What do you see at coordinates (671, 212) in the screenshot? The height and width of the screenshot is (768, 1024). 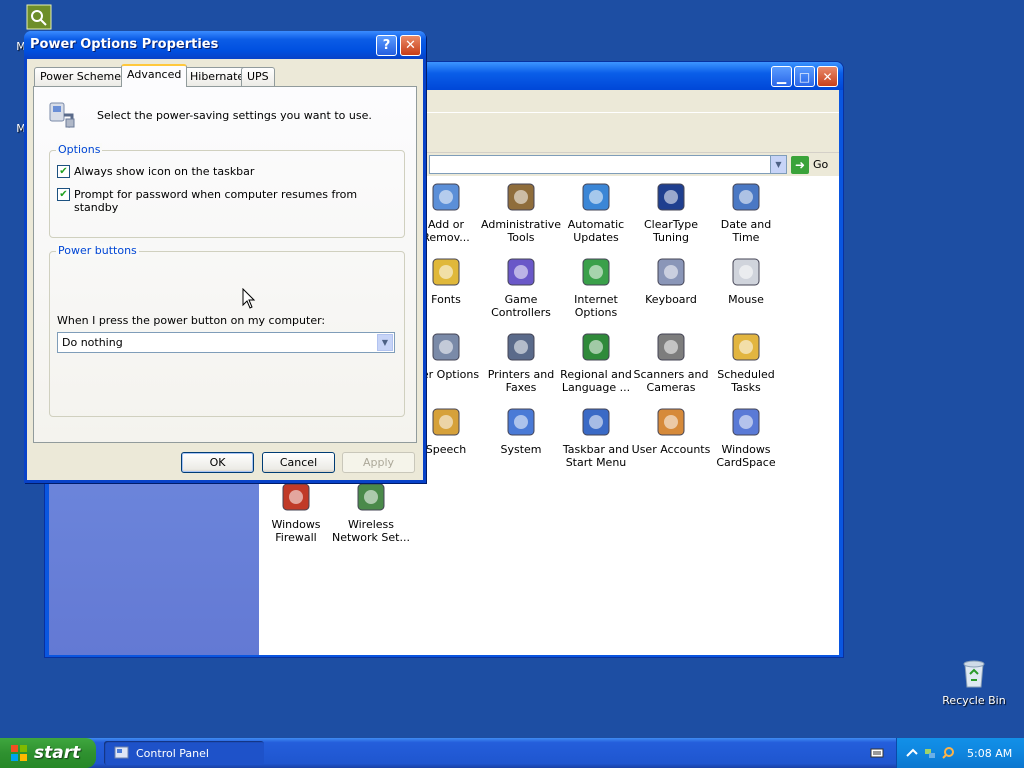 I see `cp-item-cleartype-tuning: ClearType Tuning` at bounding box center [671, 212].